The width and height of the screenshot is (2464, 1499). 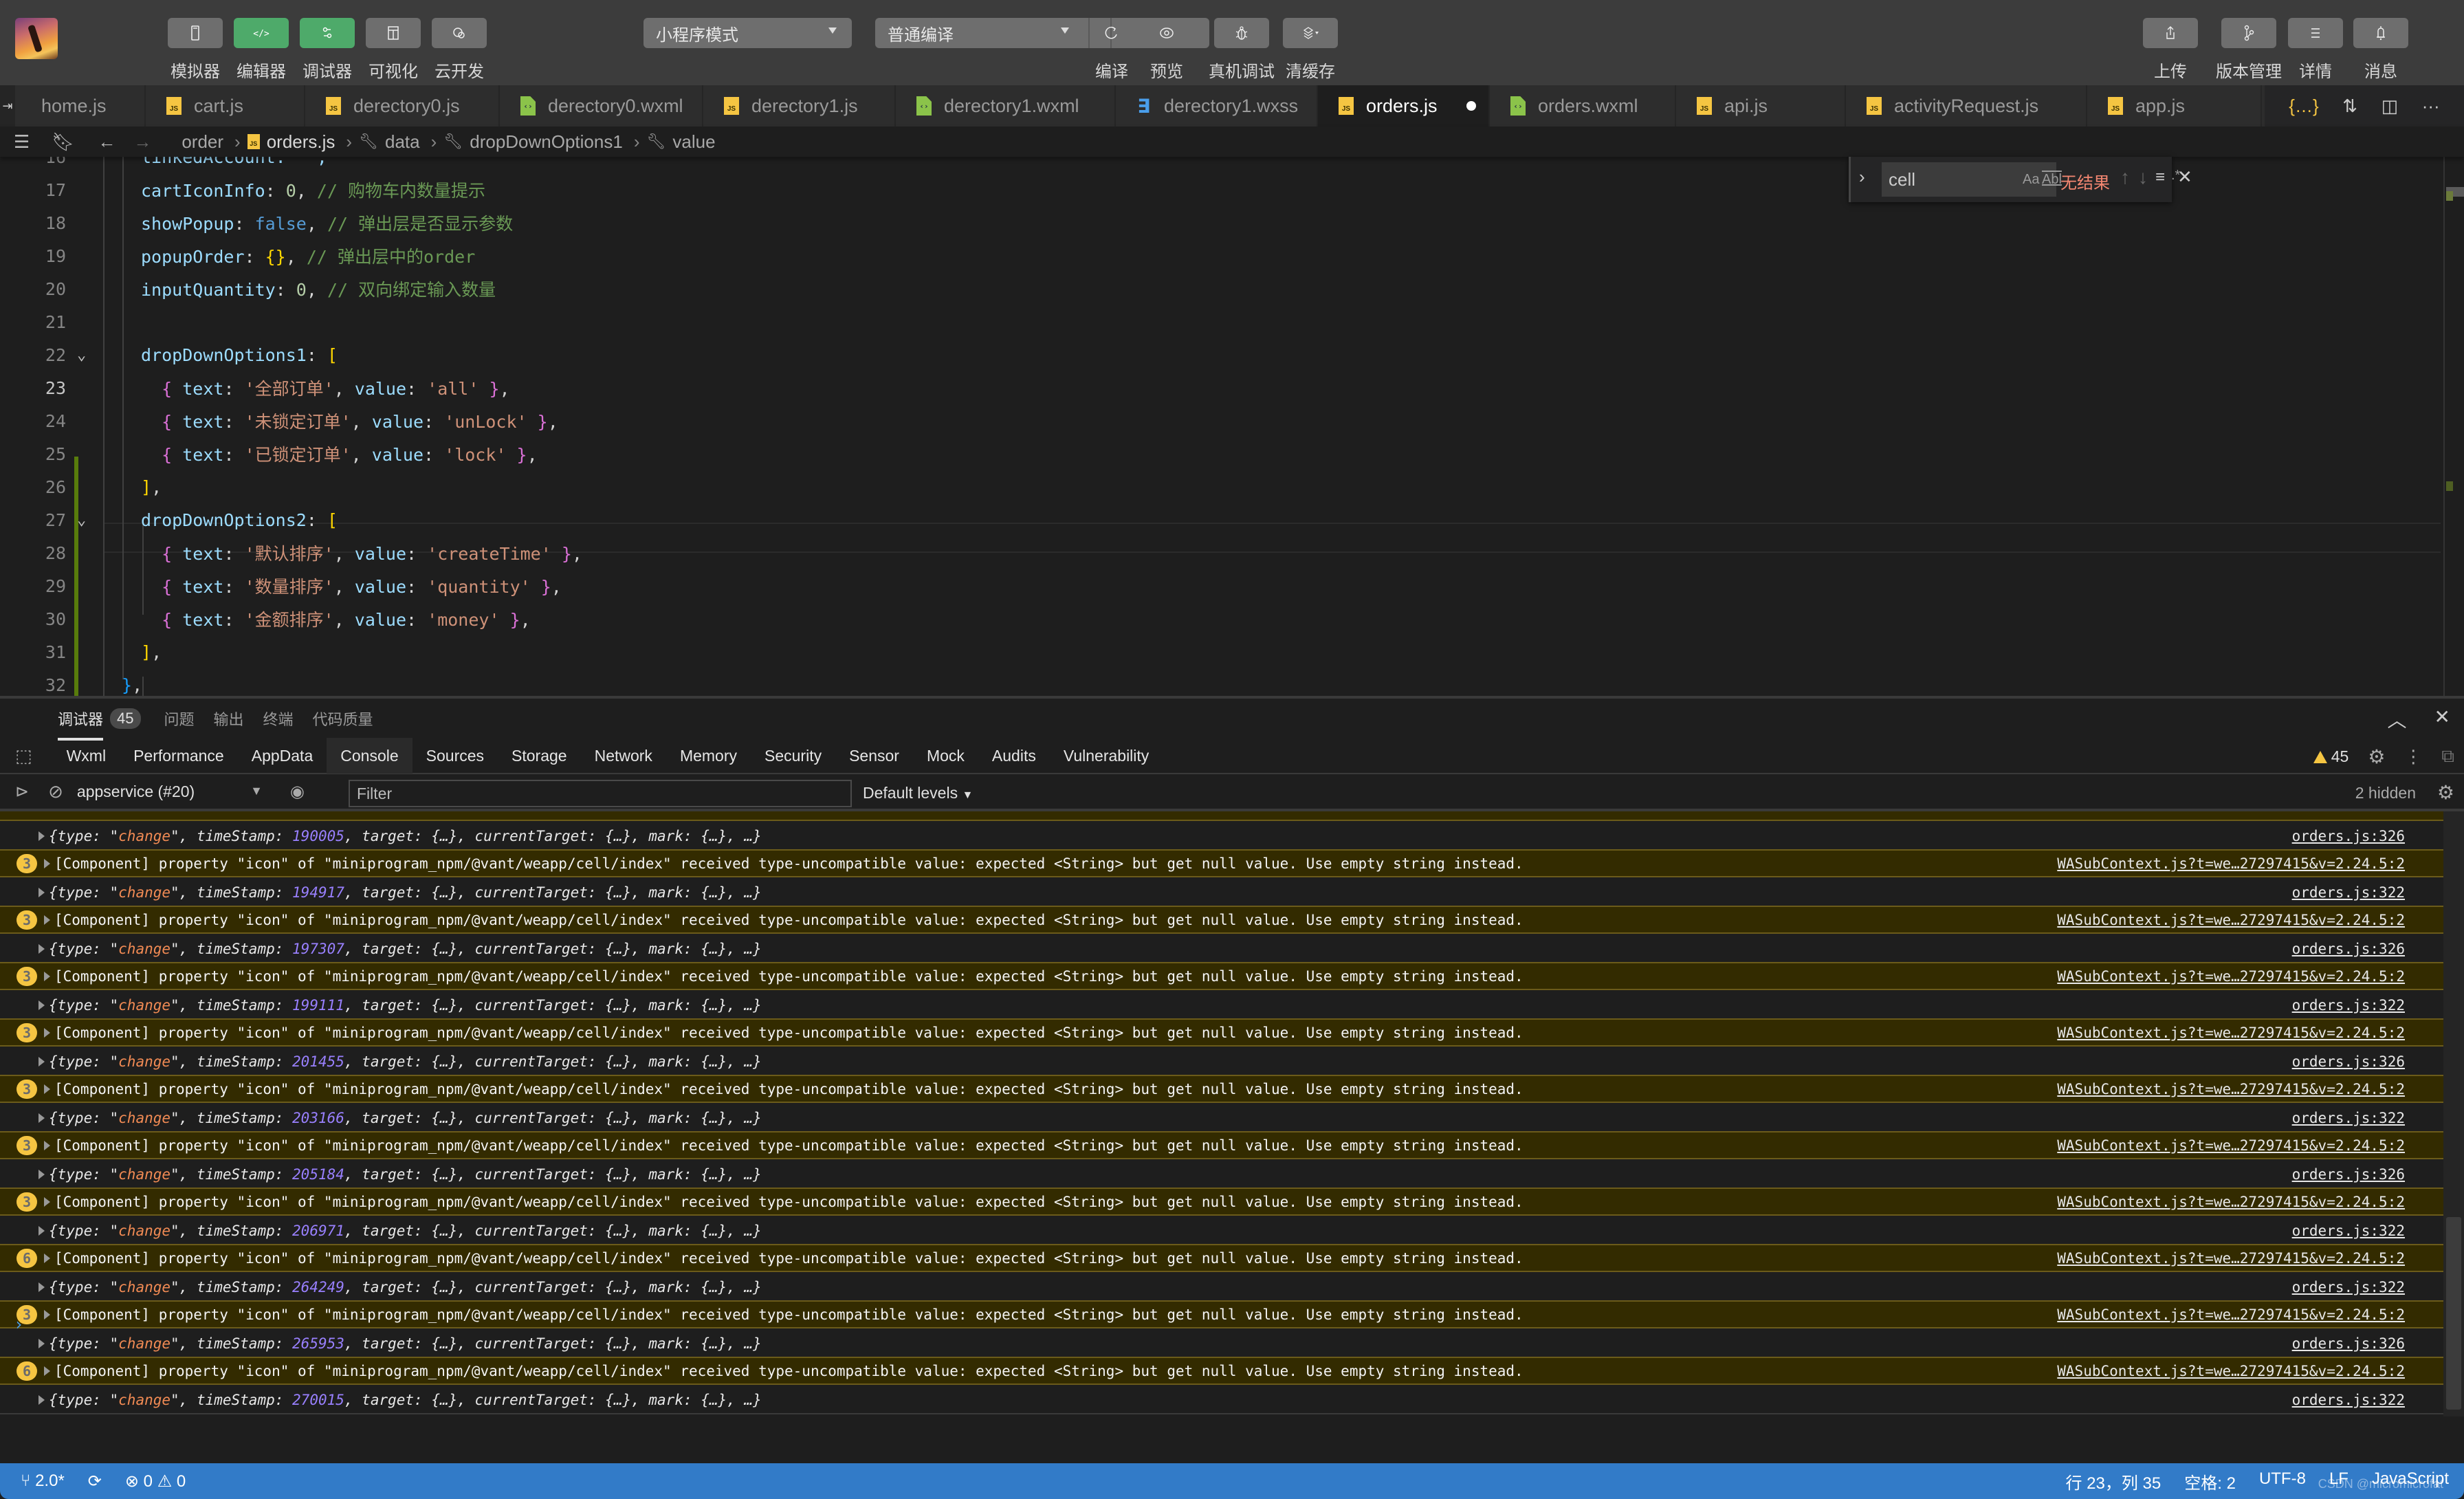 What do you see at coordinates (793, 756) in the screenshot?
I see `devtools-tab-security: Security` at bounding box center [793, 756].